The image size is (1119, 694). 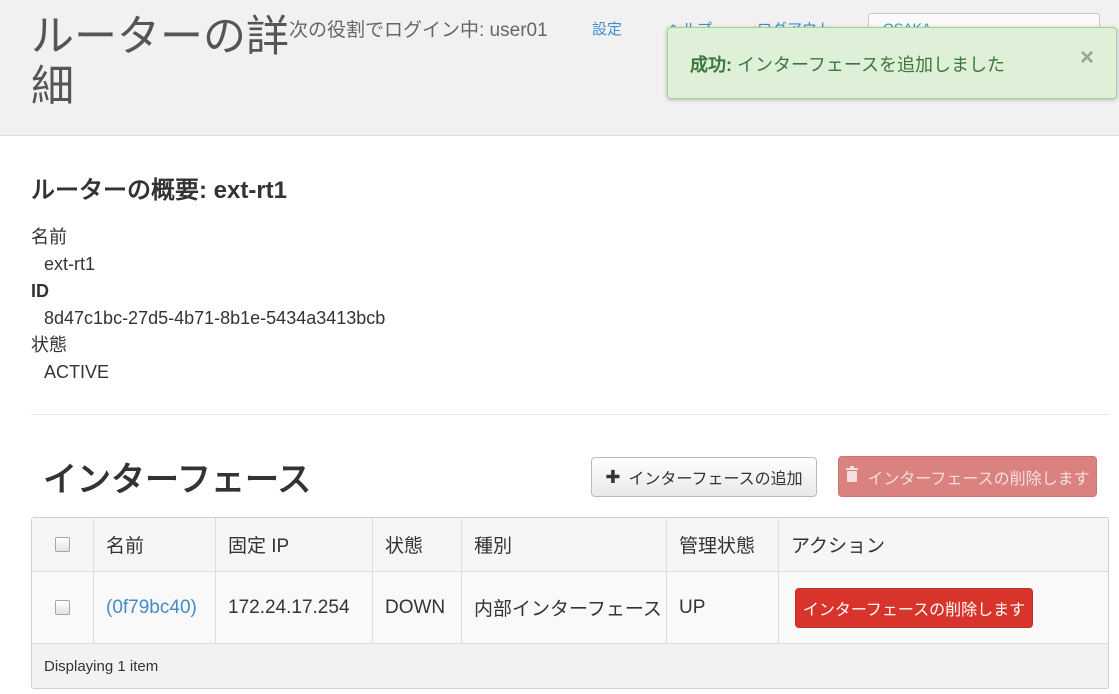 What do you see at coordinates (723, 544) in the screenshot?
I see `column-header-admin-state: 管理状態` at bounding box center [723, 544].